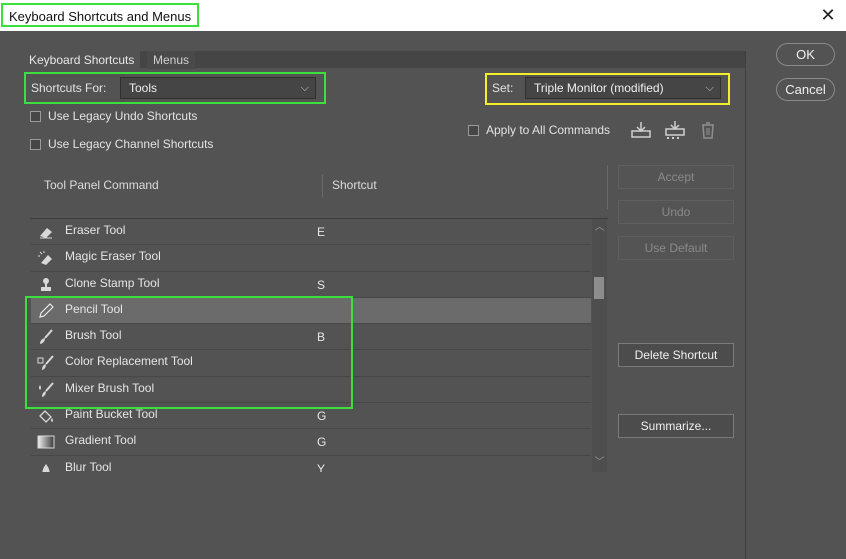 The height and width of the screenshot is (559, 846). I want to click on shortcuts-for-select: Tools ⌵, so click(218, 88).